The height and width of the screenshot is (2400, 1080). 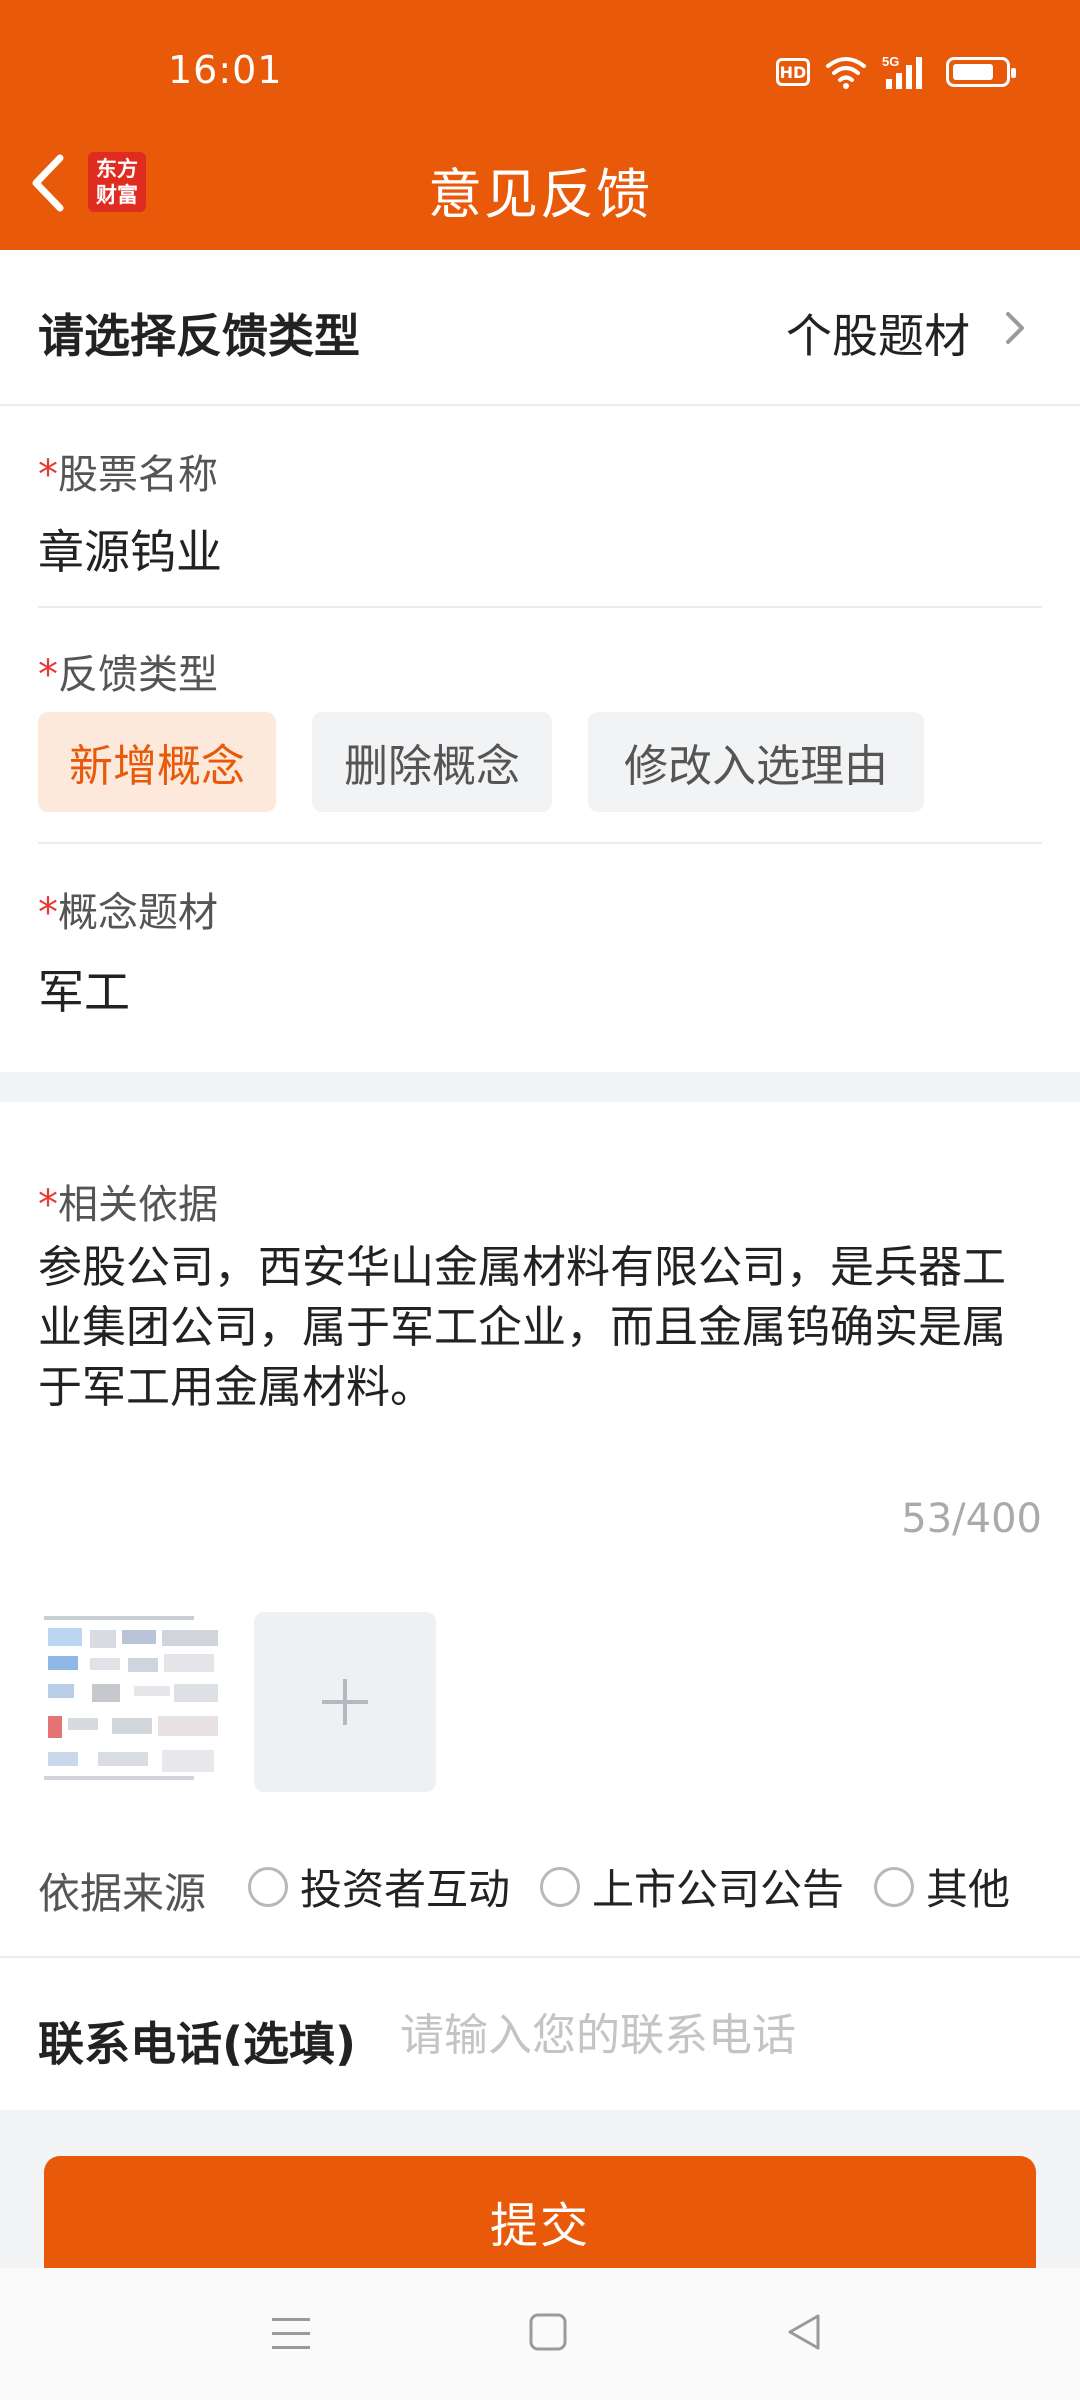 I want to click on page-title: 意见反馈, so click(x=540, y=194).